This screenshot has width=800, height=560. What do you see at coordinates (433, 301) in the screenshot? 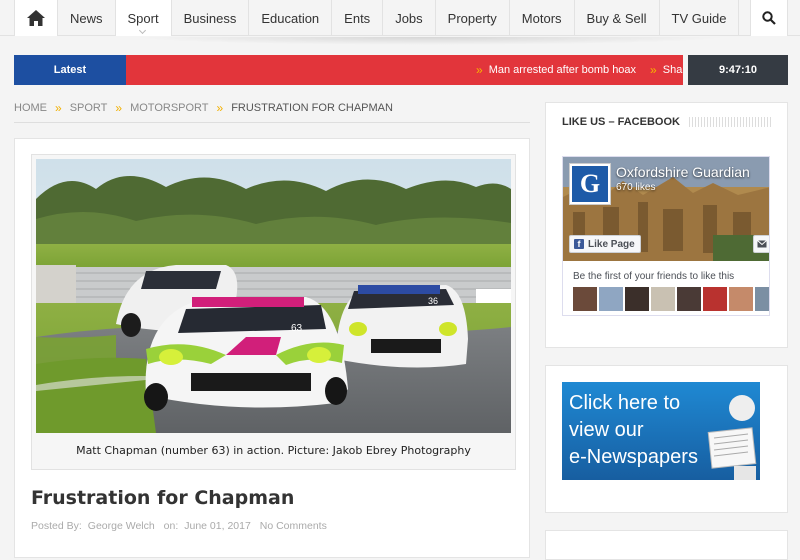
I see `svg-text: 36` at bounding box center [433, 301].